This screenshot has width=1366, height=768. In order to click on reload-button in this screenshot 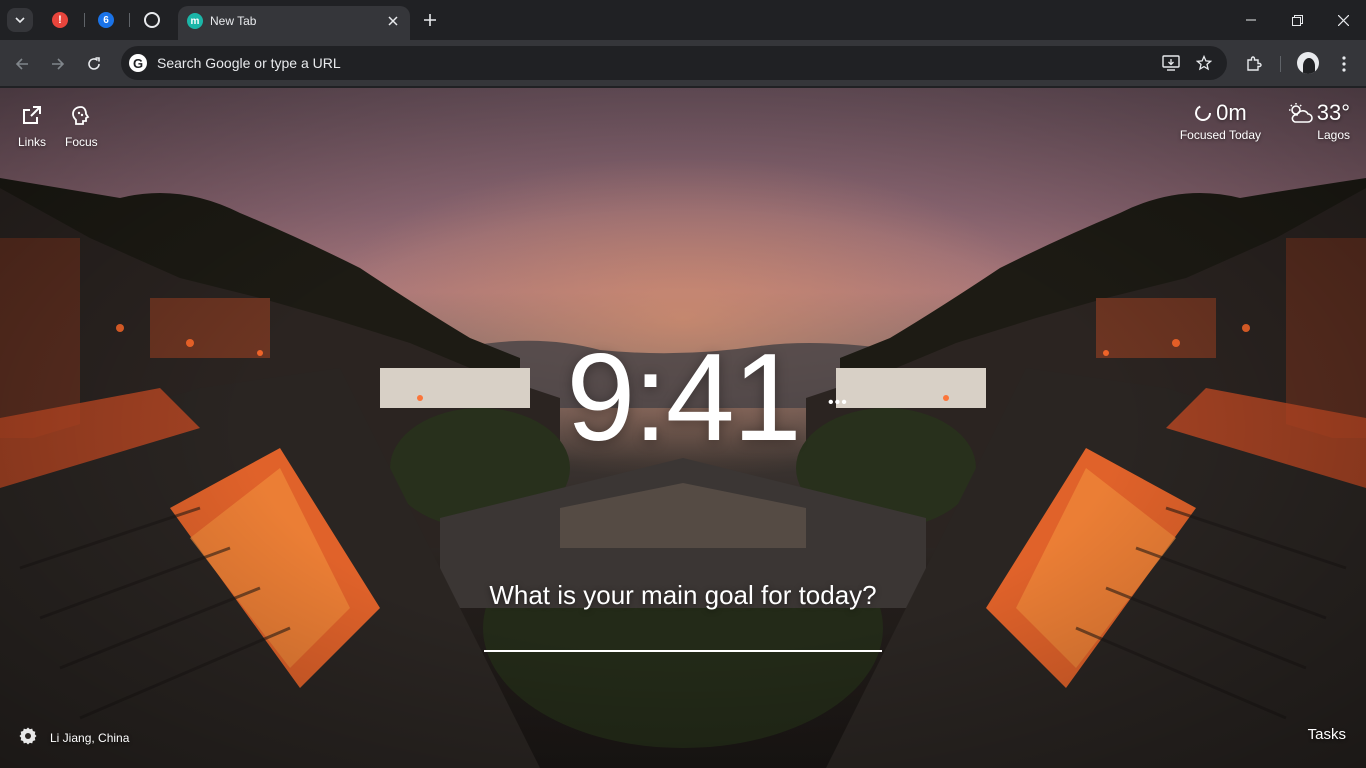, I will do `click(94, 64)`.